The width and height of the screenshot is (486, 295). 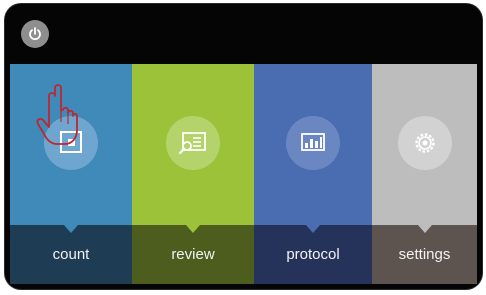 I want to click on protocol-icon-circle, so click(x=313, y=143).